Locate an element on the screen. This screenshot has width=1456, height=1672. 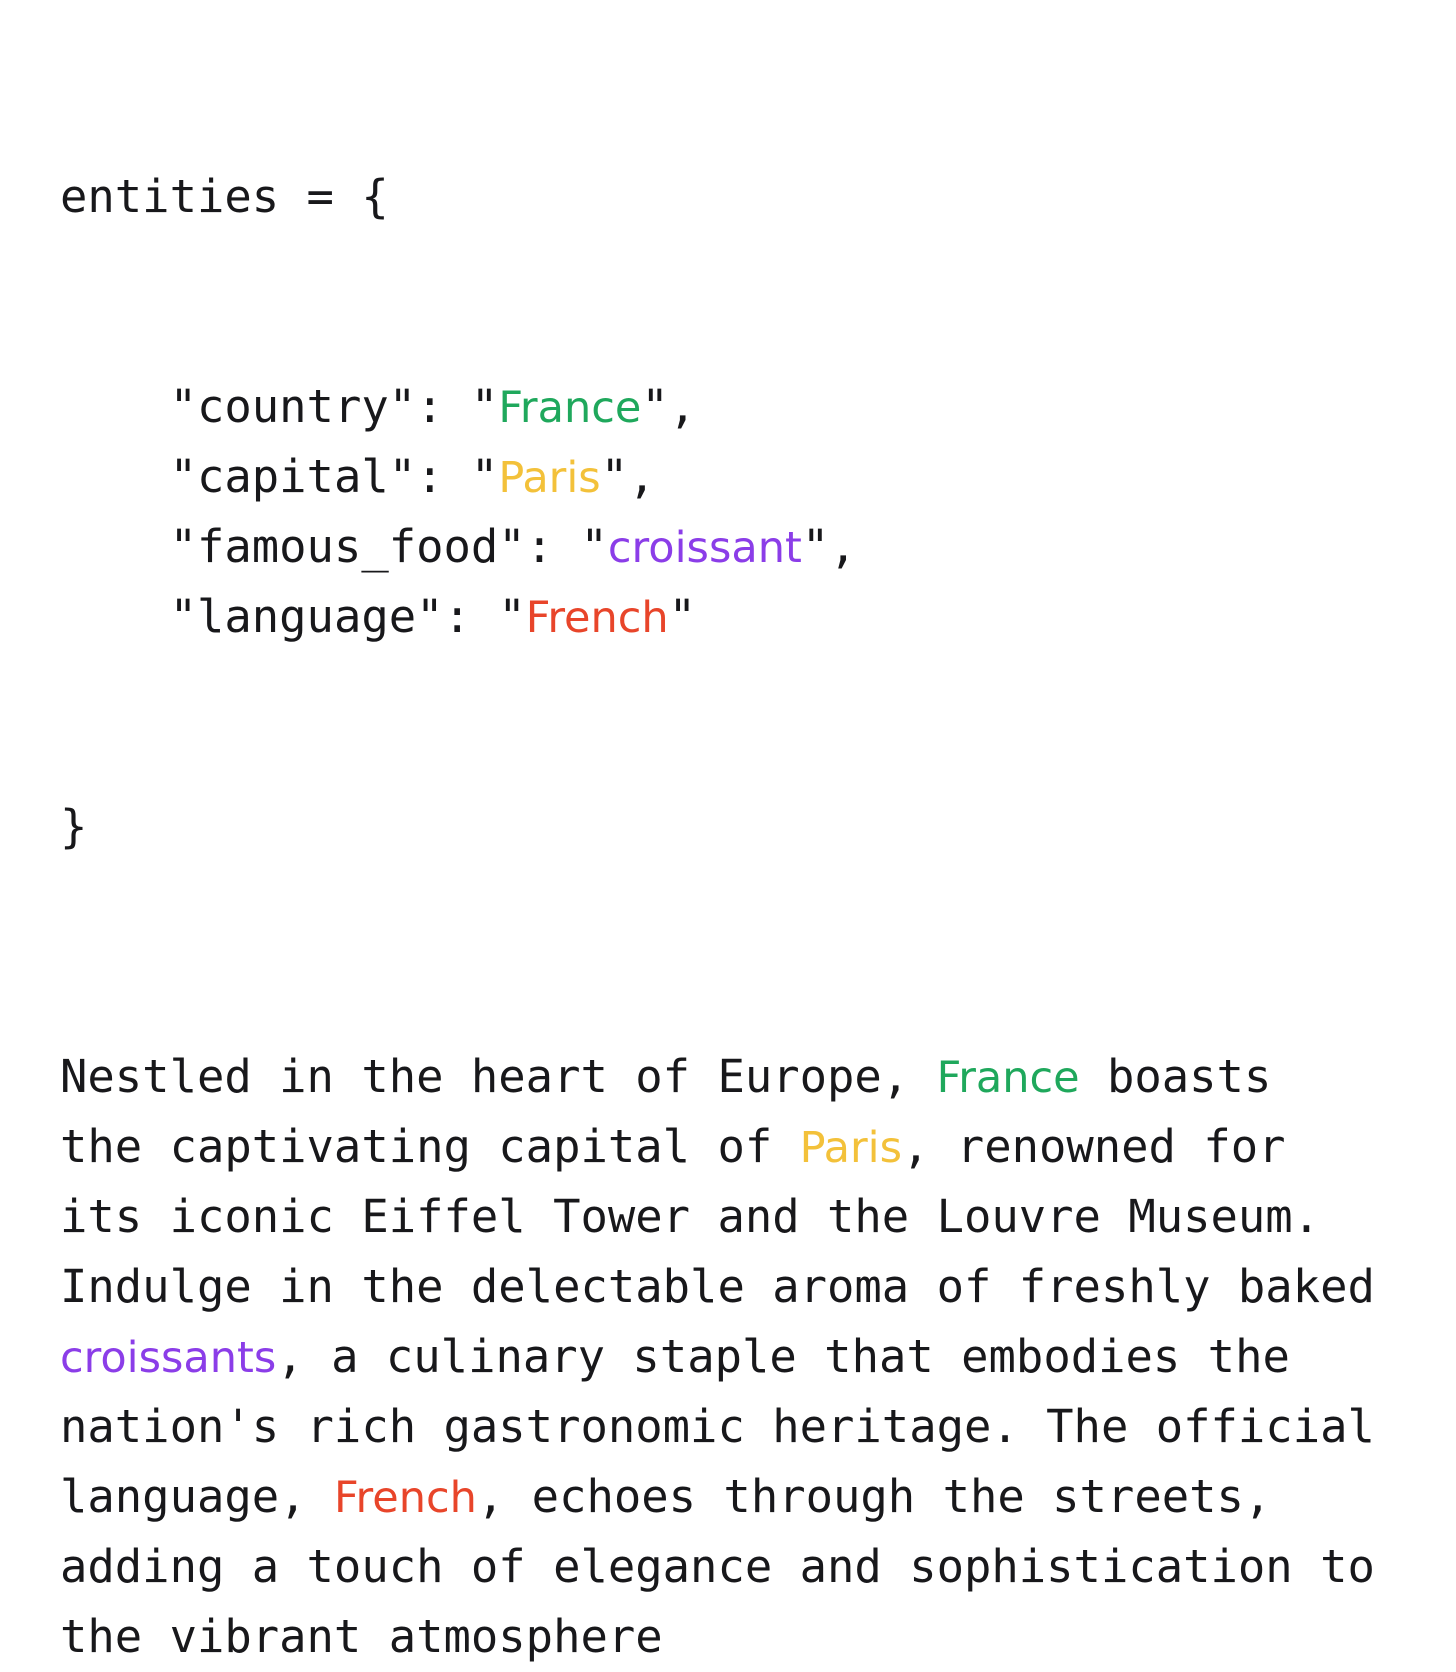
entry-key: "language" is located at coordinates (306, 616).